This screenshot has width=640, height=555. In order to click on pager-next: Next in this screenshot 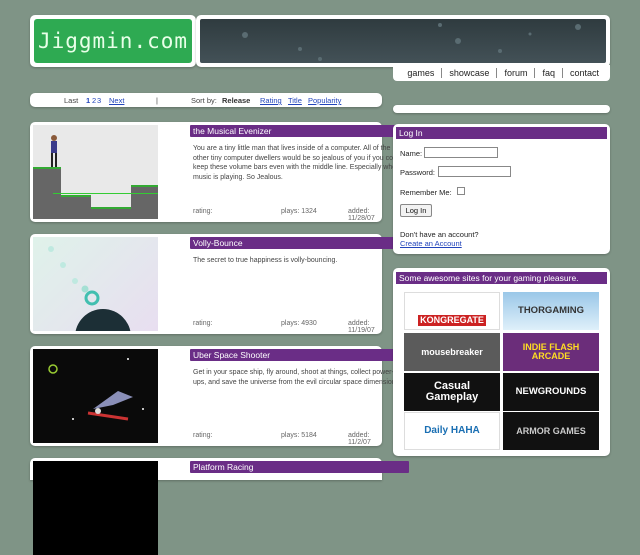, I will do `click(116, 100)`.